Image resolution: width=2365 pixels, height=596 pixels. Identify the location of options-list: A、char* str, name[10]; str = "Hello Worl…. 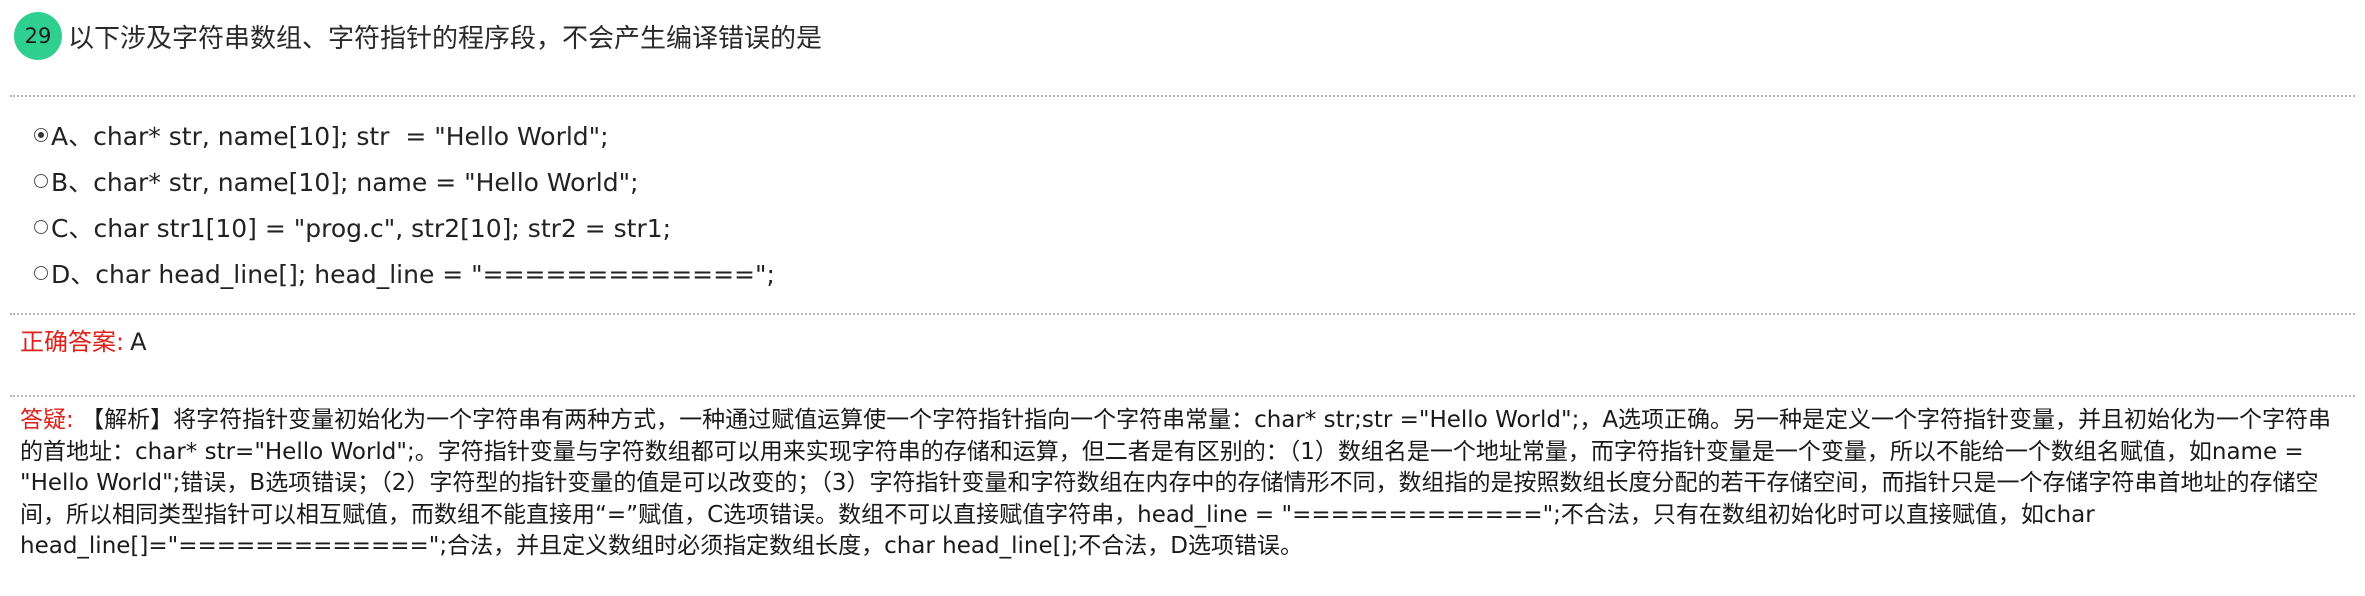
(404, 204).